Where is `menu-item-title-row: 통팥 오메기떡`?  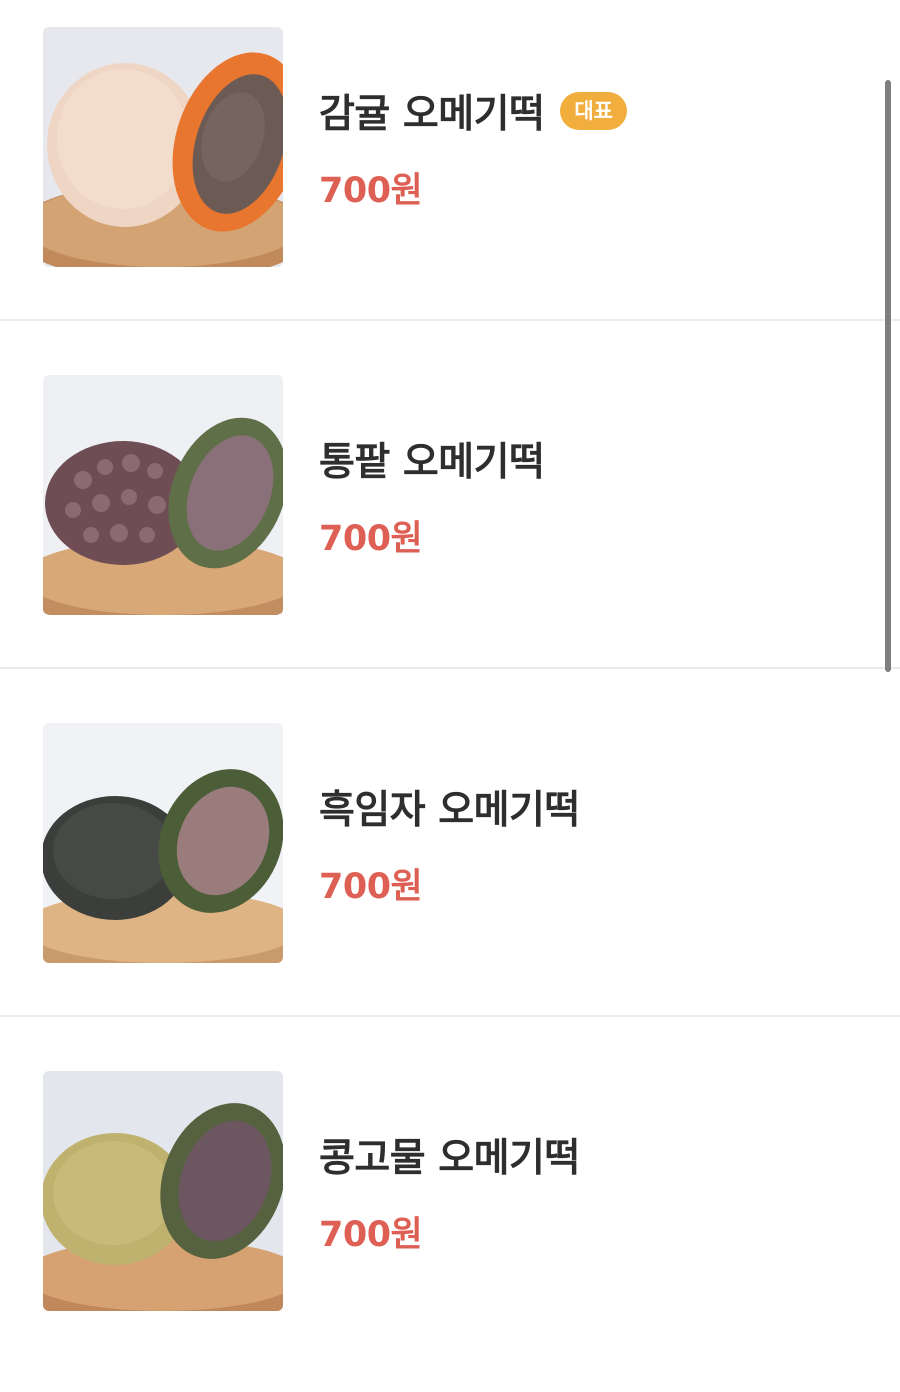 menu-item-title-row: 통팥 오메기떡 is located at coordinates (432, 459).